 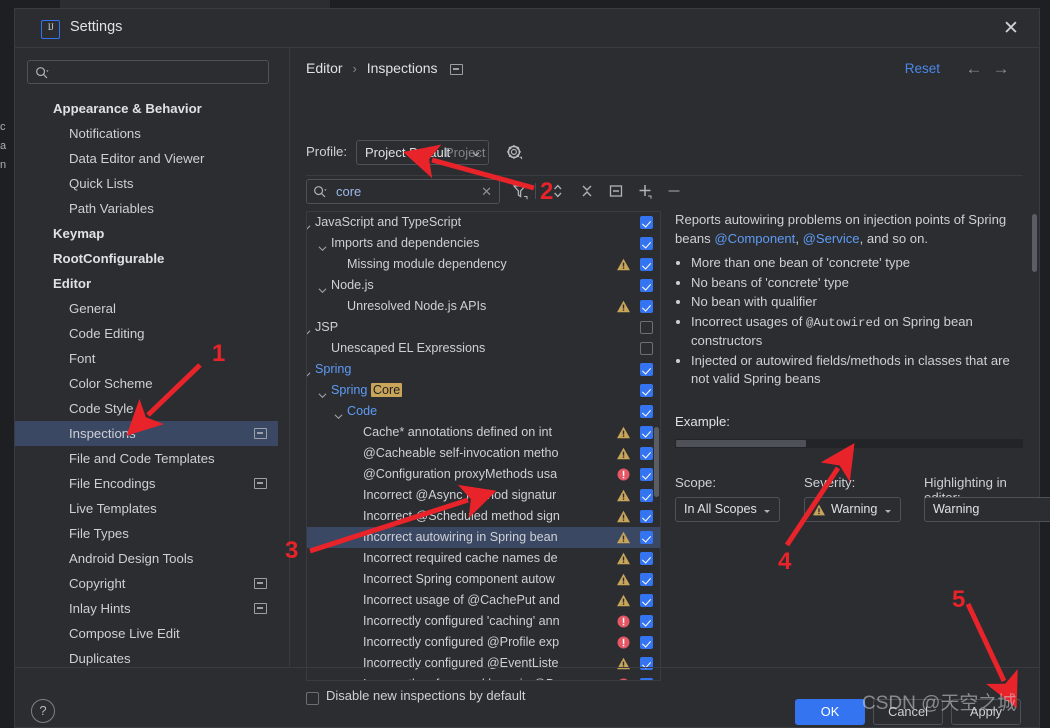 I want to click on tree-row: Incorrect Spring component autow, so click(x=483, y=579).